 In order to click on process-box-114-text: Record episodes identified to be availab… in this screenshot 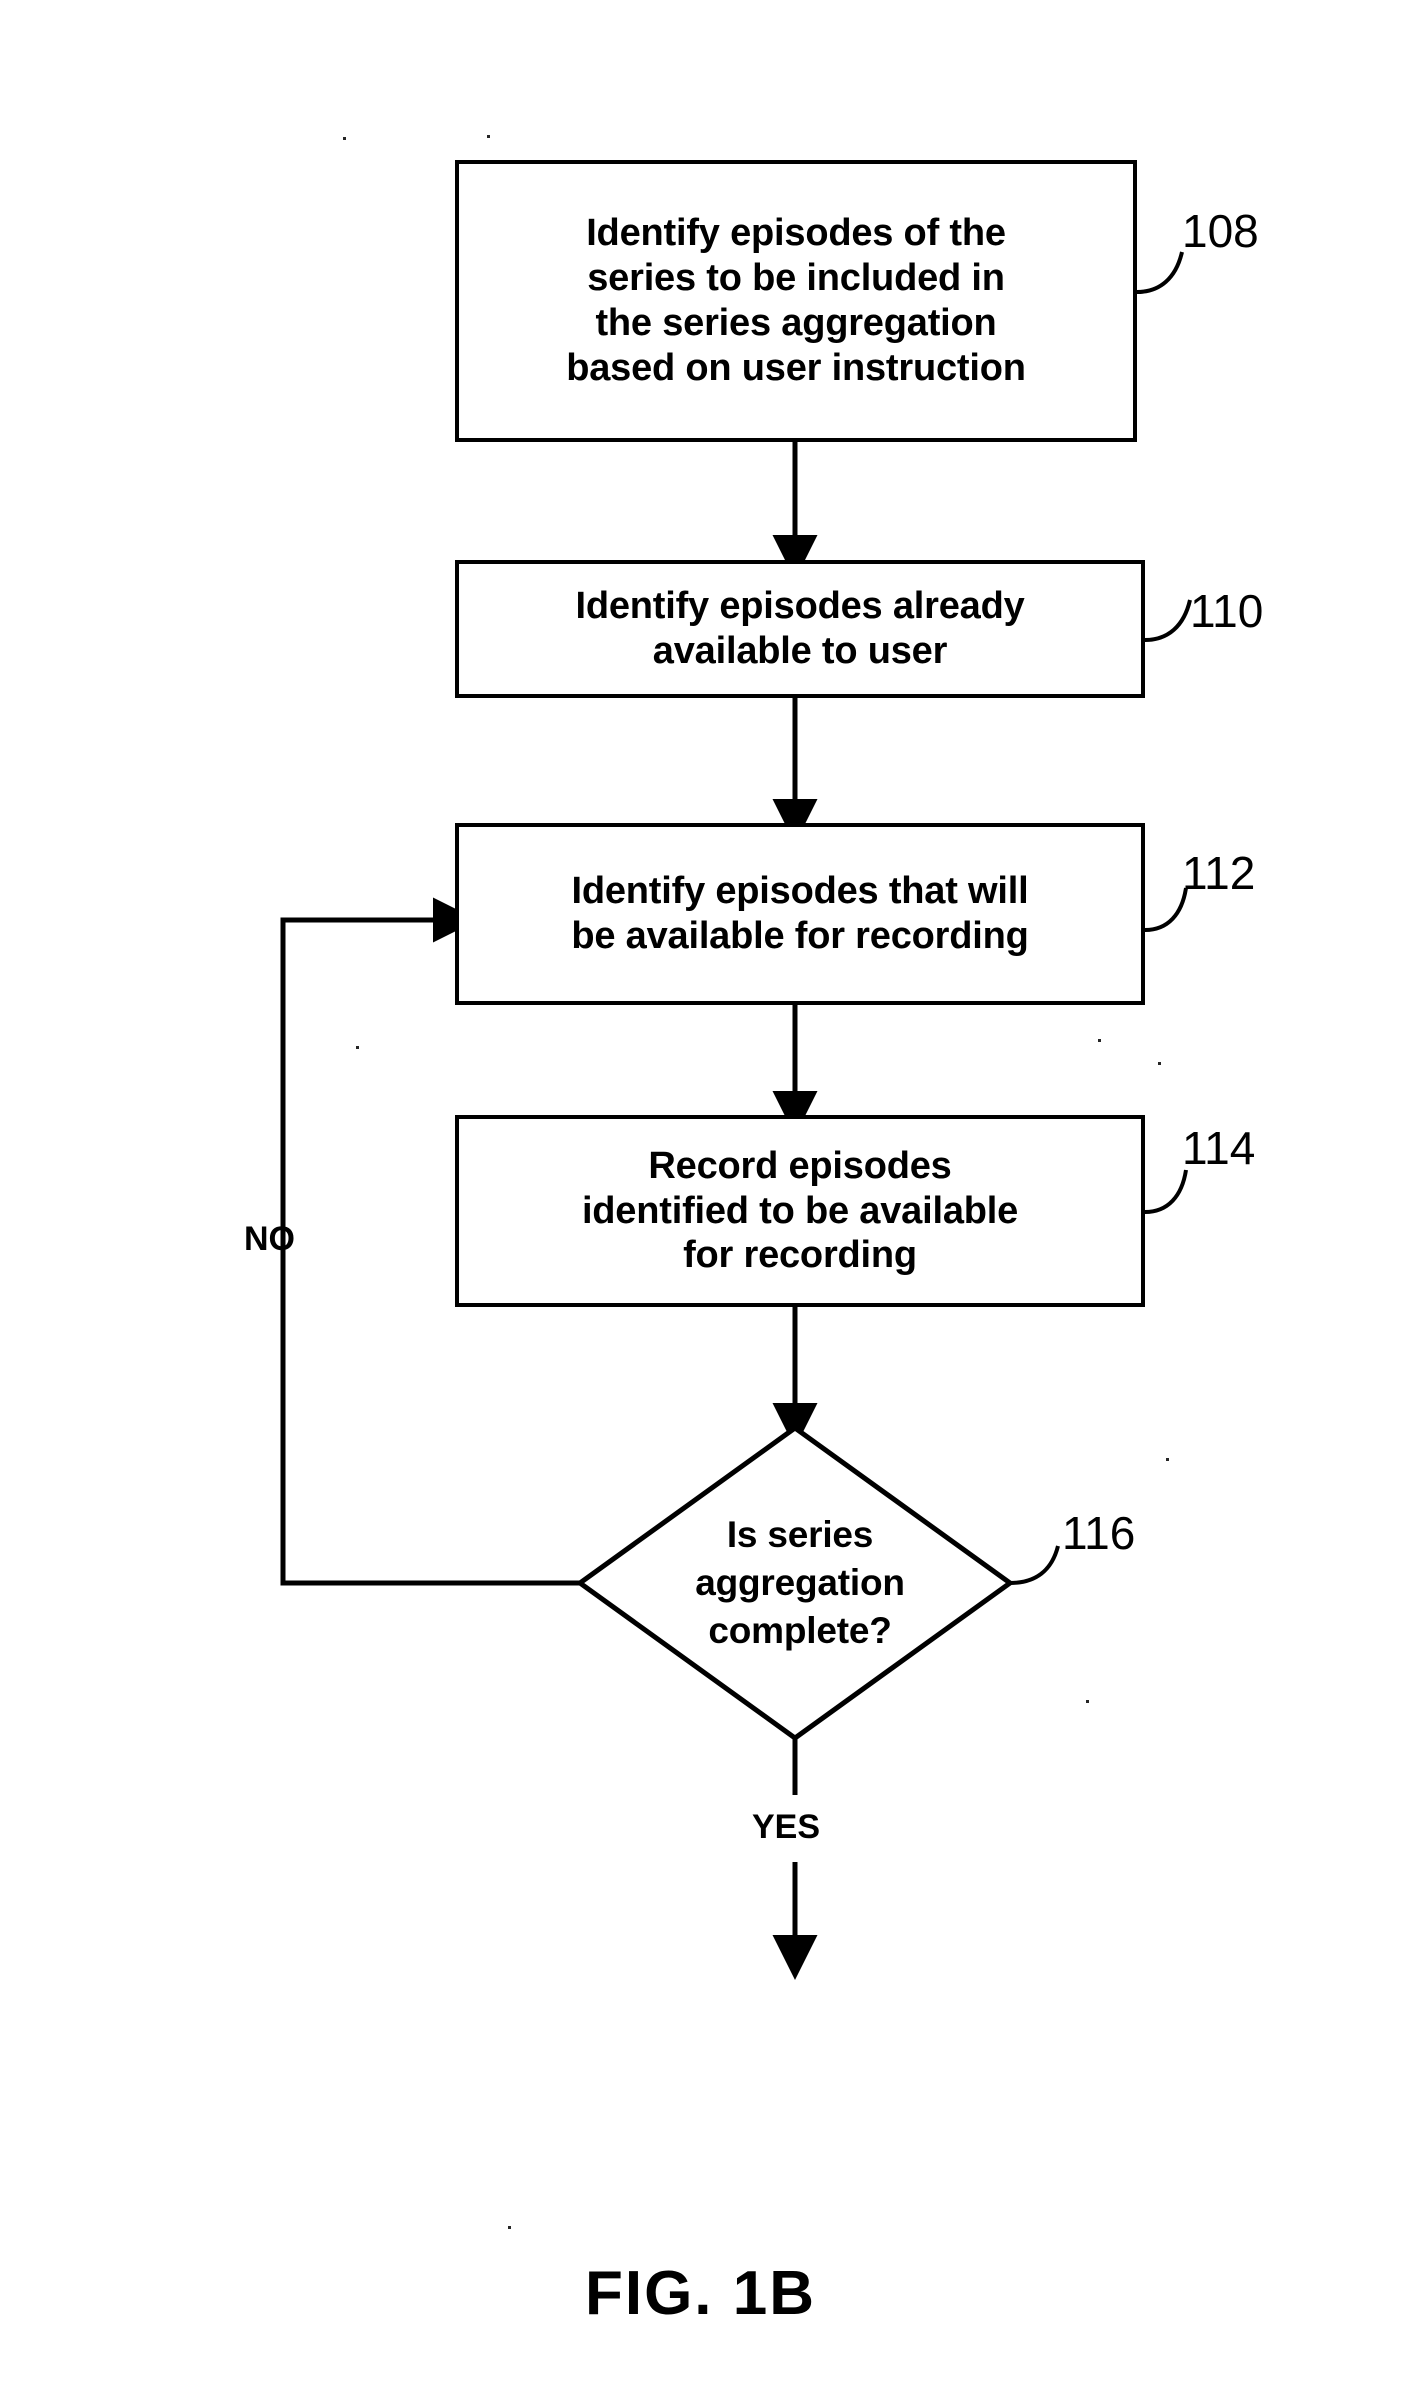, I will do `click(800, 1210)`.